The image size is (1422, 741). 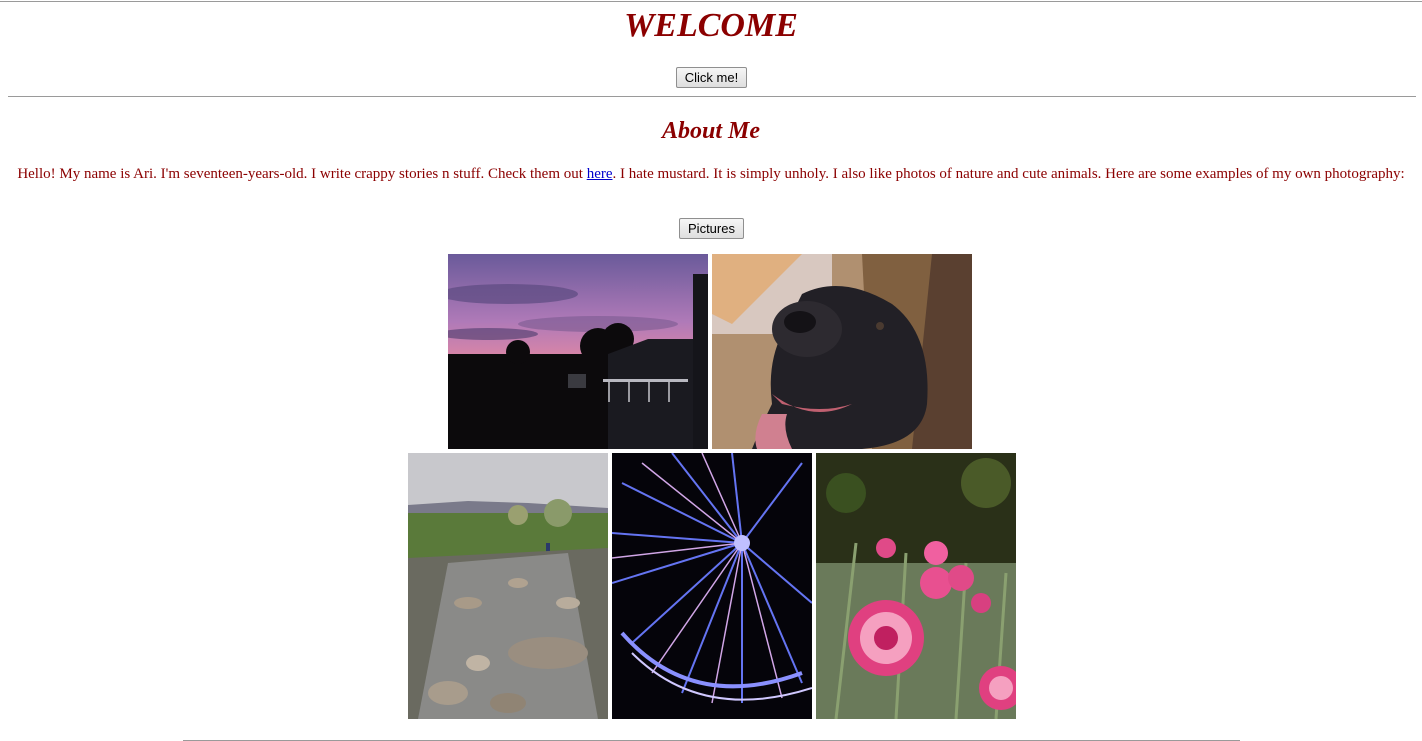 I want to click on dog-photo, so click(x=842, y=351).